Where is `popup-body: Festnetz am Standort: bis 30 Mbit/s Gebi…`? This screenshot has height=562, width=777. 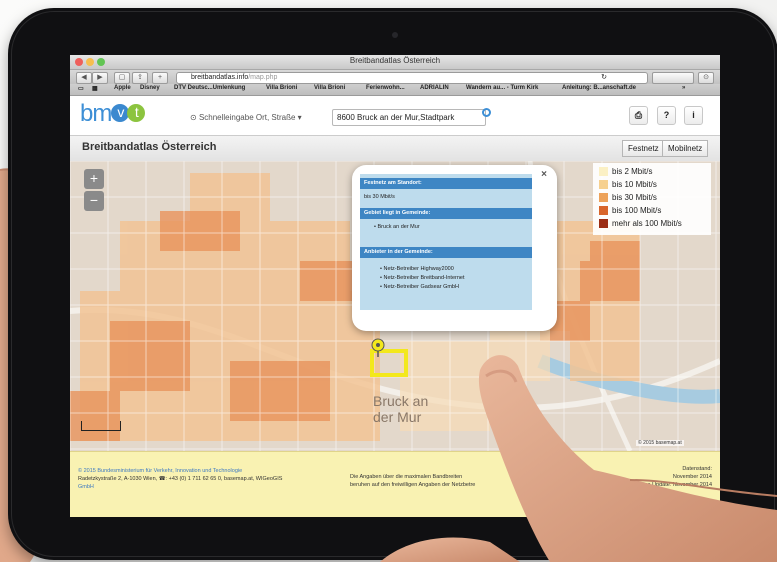 popup-body: Festnetz am Standort: bis 30 Mbit/s Gebi… is located at coordinates (446, 242).